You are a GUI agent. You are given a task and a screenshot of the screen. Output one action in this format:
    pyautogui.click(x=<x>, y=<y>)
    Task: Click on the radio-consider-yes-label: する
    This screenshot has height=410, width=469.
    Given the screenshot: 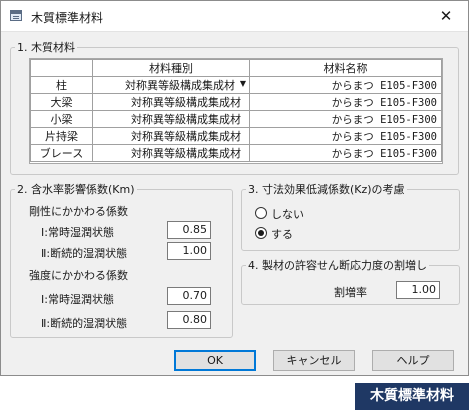 What is the action you would take?
    pyautogui.click(x=282, y=234)
    